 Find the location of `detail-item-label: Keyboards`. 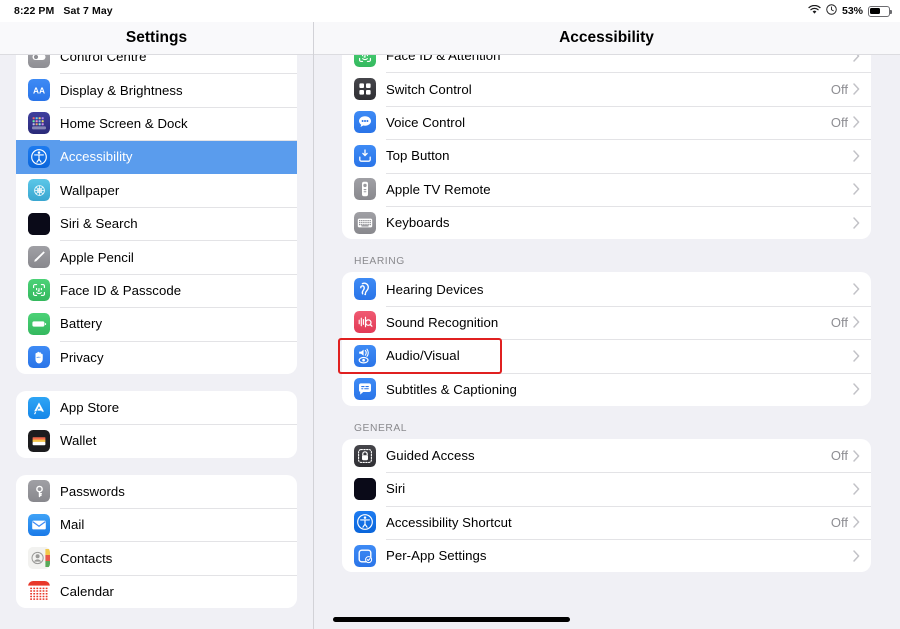

detail-item-label: Keyboards is located at coordinates (418, 223).